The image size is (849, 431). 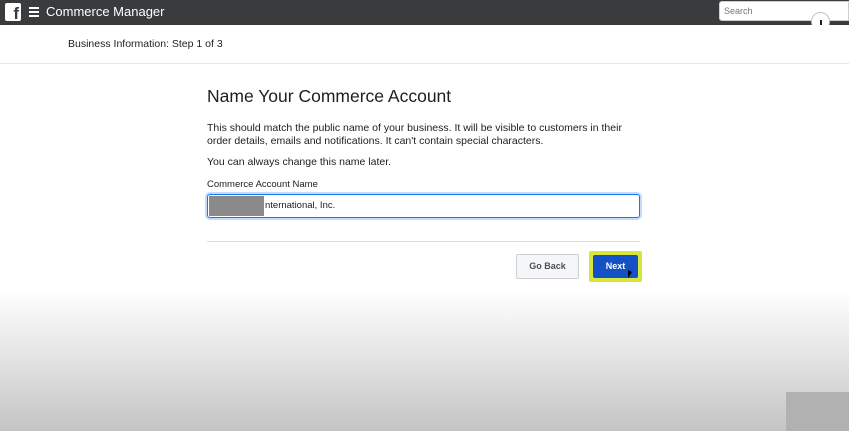 I want to click on hamburger-menu-icon, so click(x=34, y=12).